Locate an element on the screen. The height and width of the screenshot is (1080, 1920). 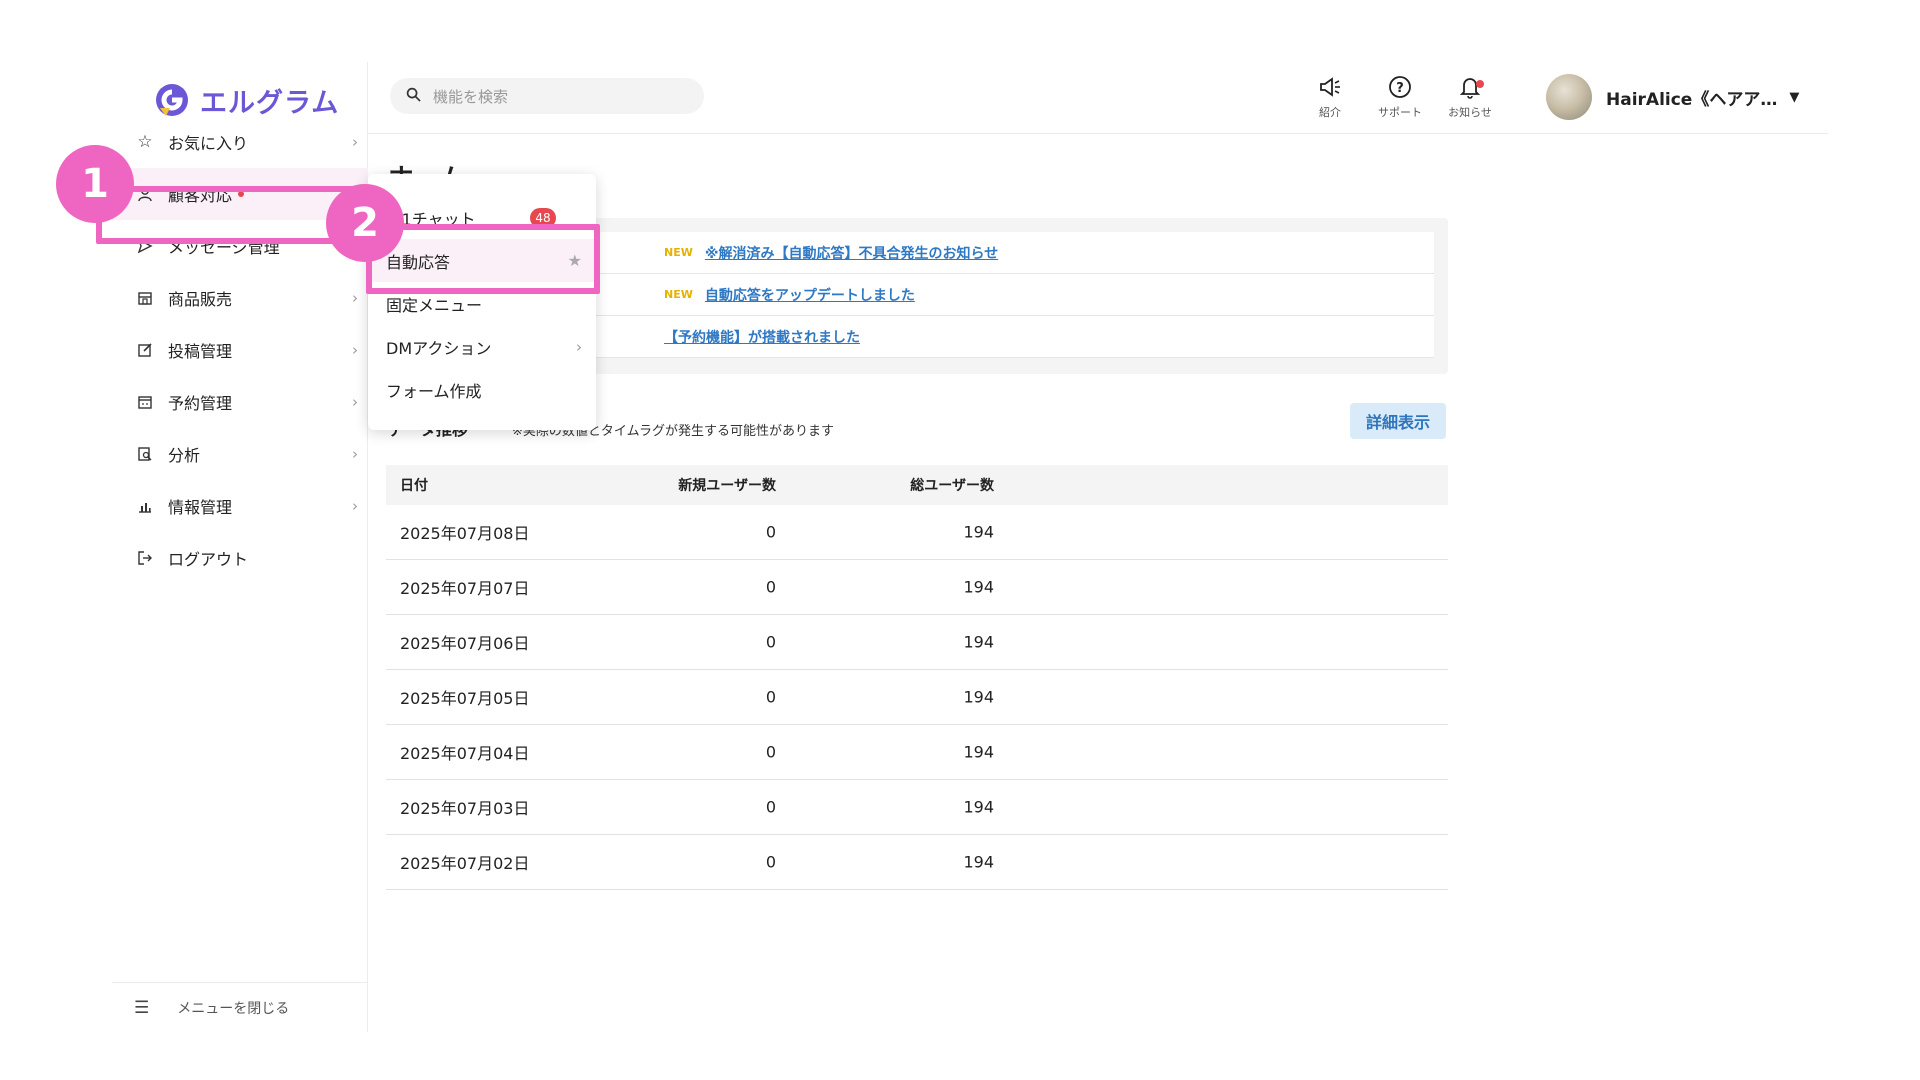
menu-collapse-icon: ☰ is located at coordinates (142, 1007).